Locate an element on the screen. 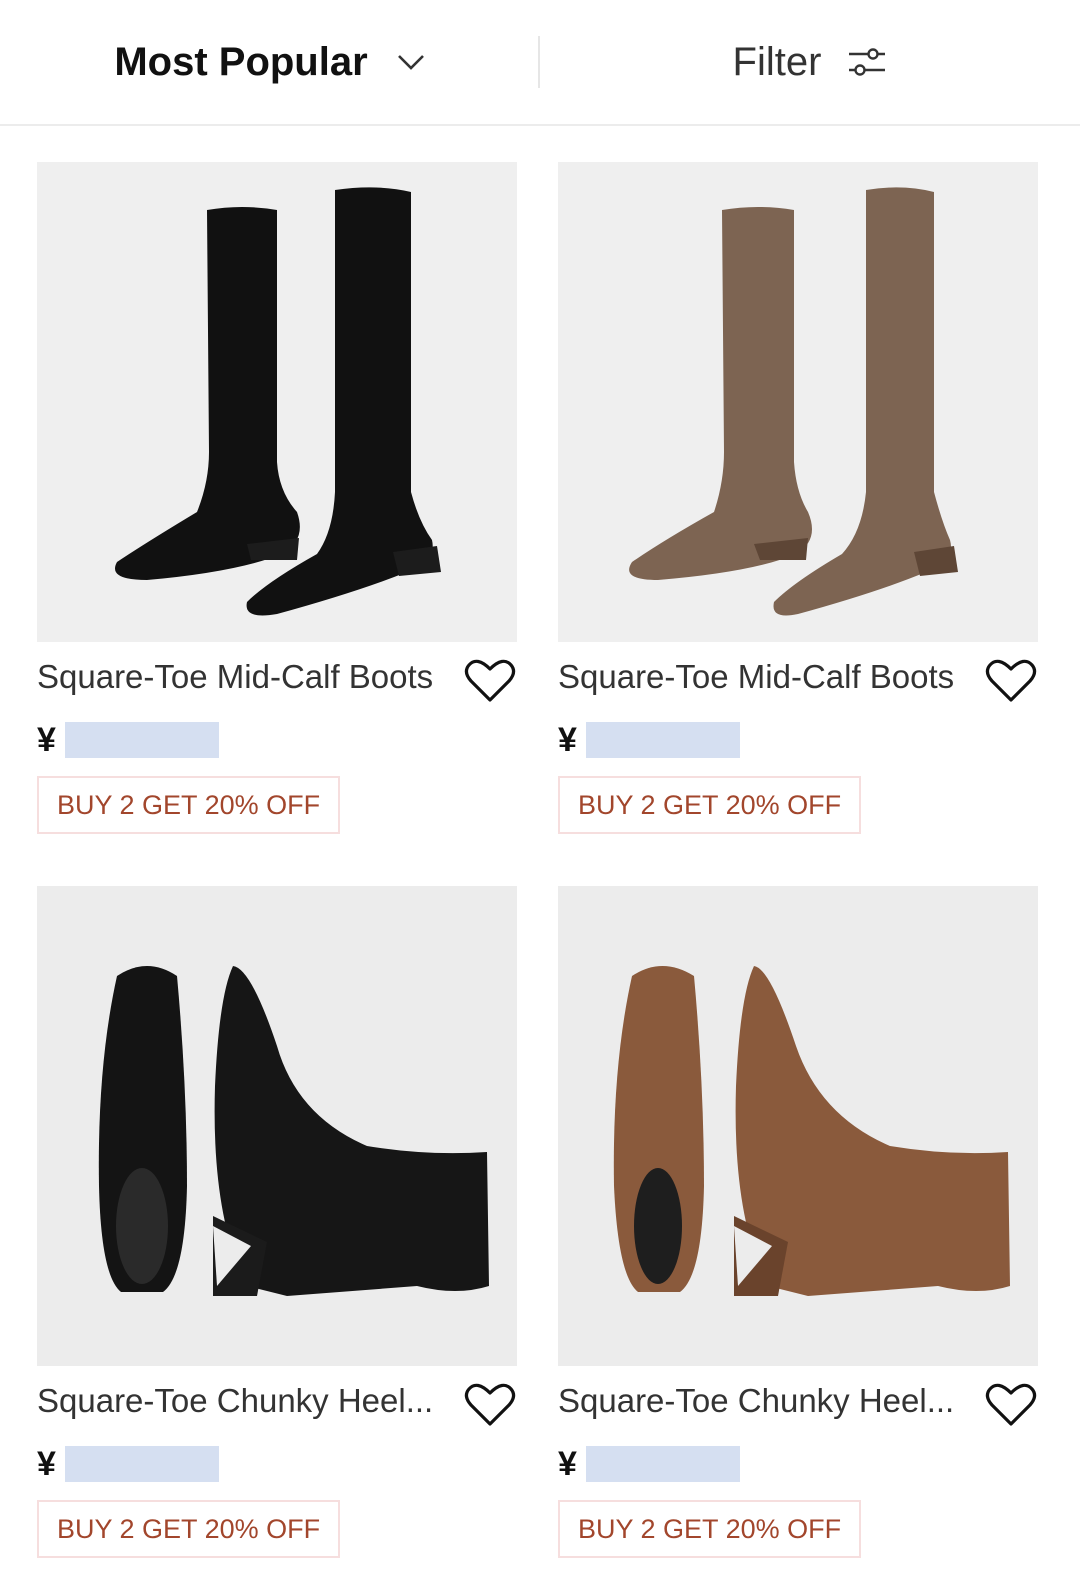 The image size is (1080, 1571). sort-filter-bar: Most Popular Filter is located at coordinates (540, 63).